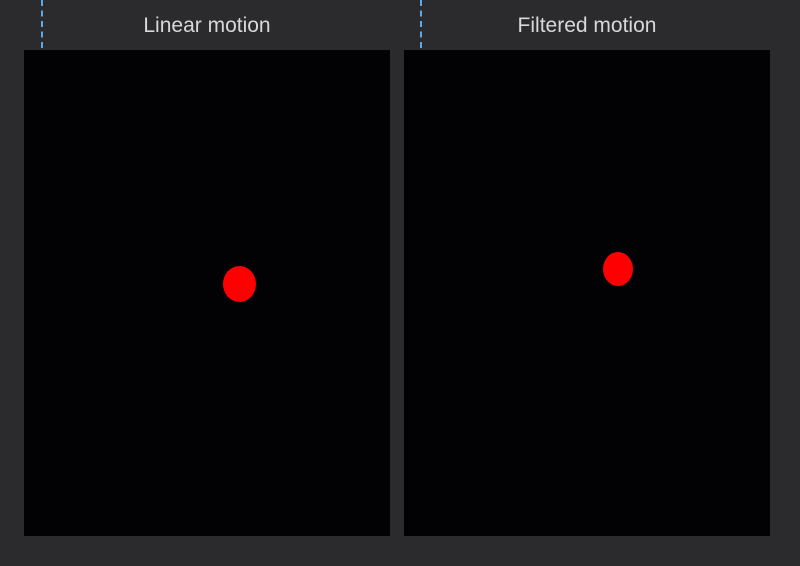 Image resolution: width=800 pixels, height=566 pixels. What do you see at coordinates (207, 25) in the screenshot?
I see `panel-title: Linear motion` at bounding box center [207, 25].